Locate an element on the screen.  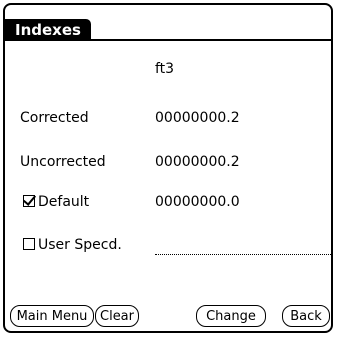
default-checkbox-row: Default is located at coordinates (56, 202).